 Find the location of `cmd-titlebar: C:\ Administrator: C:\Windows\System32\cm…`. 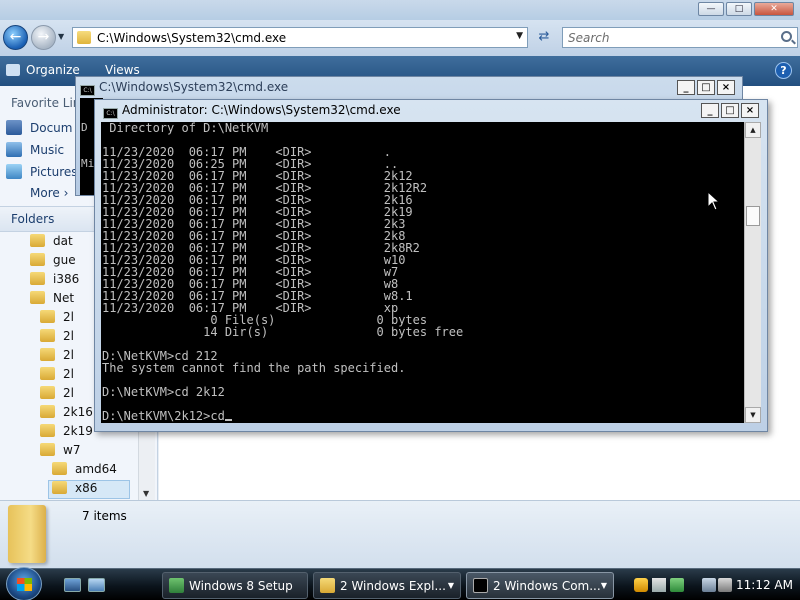

cmd-titlebar: C:\ Administrator: C:\Windows\System32\cm… is located at coordinates (431, 111).